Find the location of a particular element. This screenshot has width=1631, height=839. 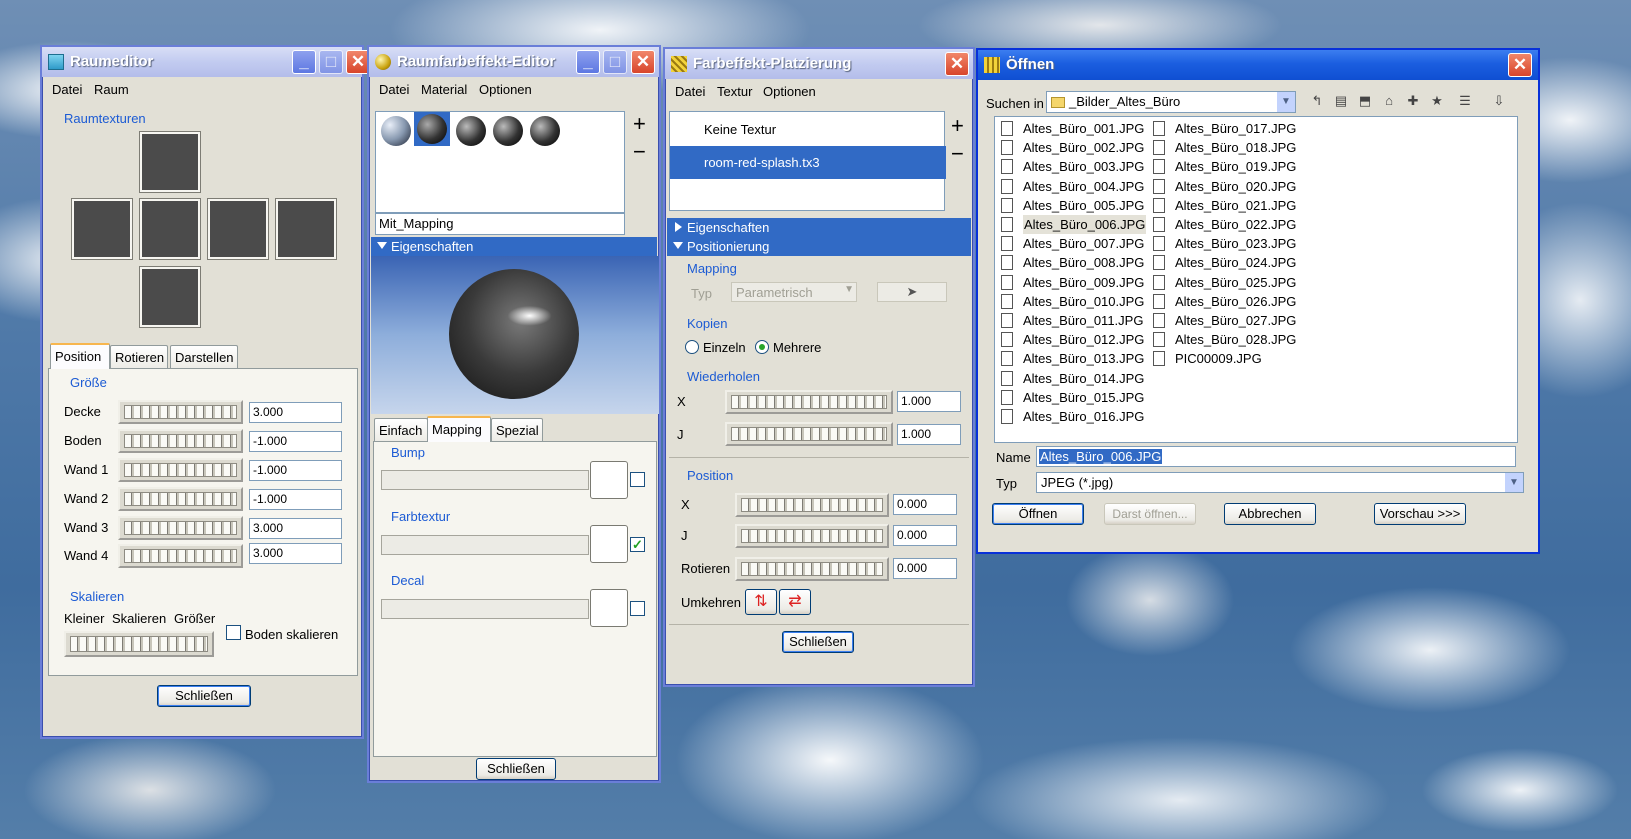

title-bar: Raumeditor _ □ ✕ is located at coordinates (206, 62).